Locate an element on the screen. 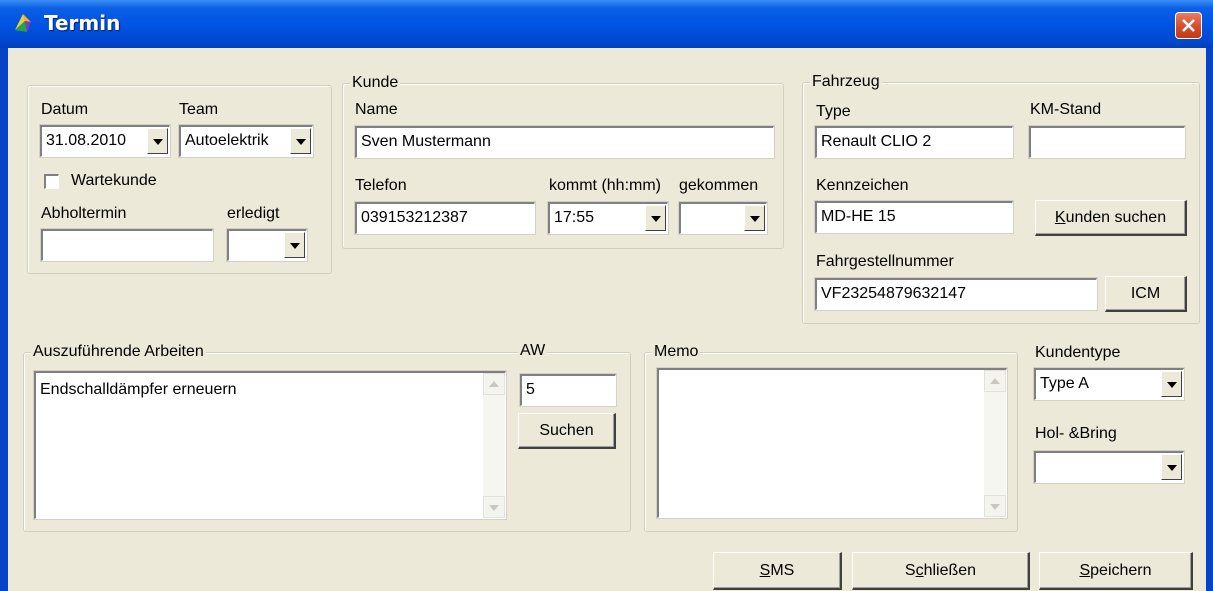 The height and width of the screenshot is (591, 1213). arbeiten-legend: Auszuführende Arbeiten is located at coordinates (118, 352).